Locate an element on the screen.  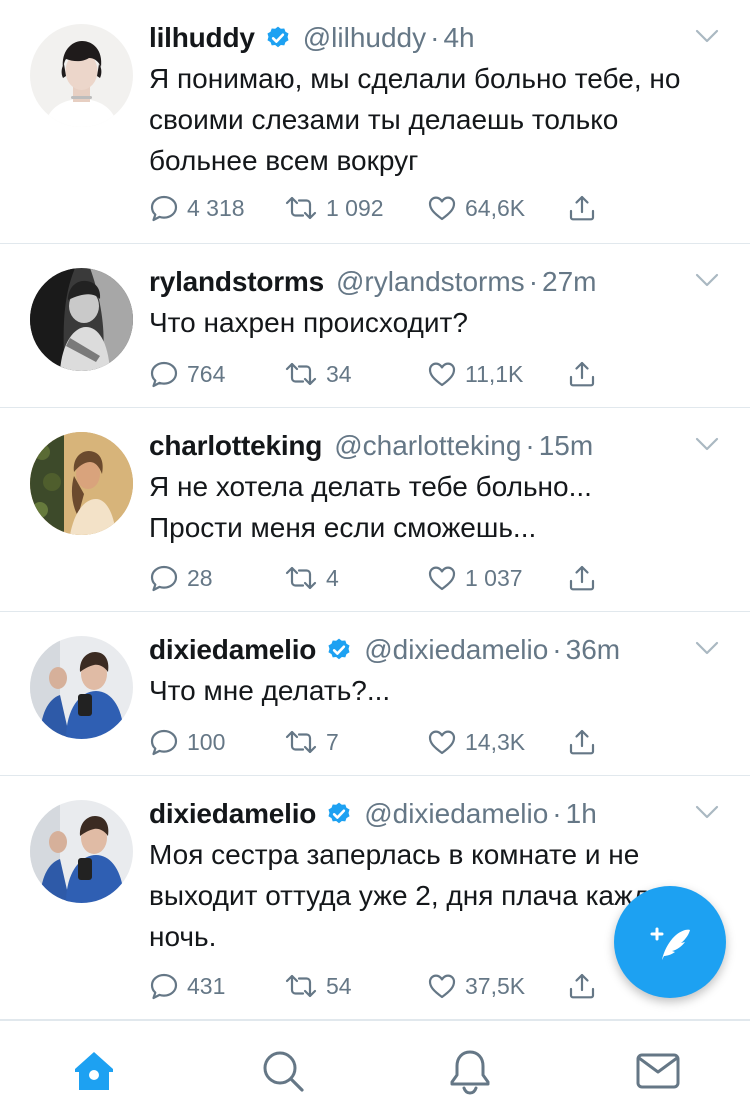
tweet-header: dixiedamelio @dixiedamelio · 1h is located at coordinates (373, 814).